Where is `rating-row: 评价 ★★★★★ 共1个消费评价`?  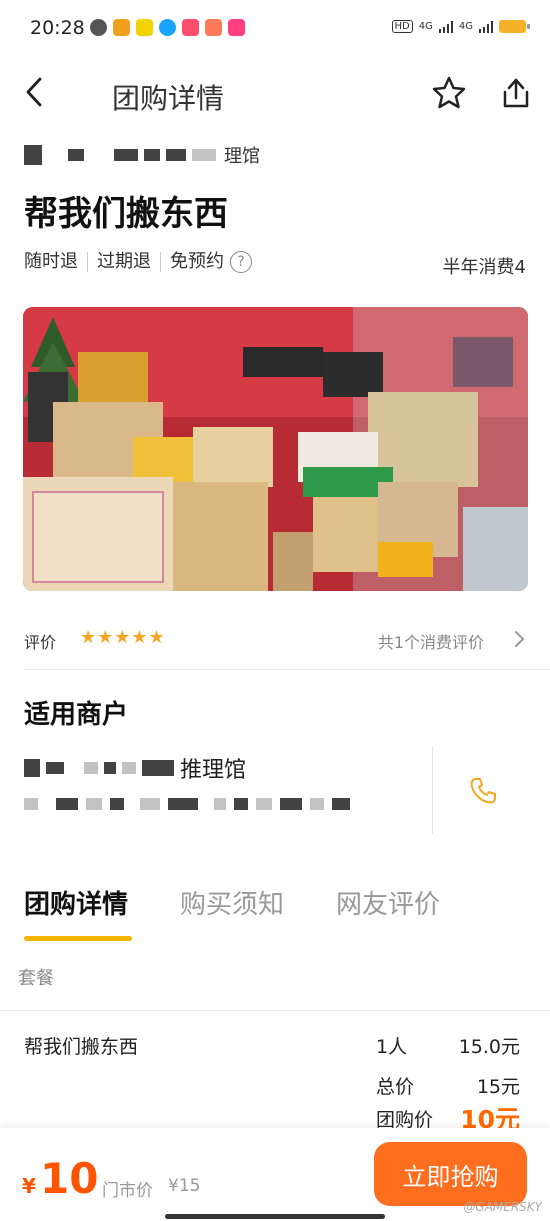 rating-row: 评价 ★★★★★ 共1个消费评价 is located at coordinates (277, 640).